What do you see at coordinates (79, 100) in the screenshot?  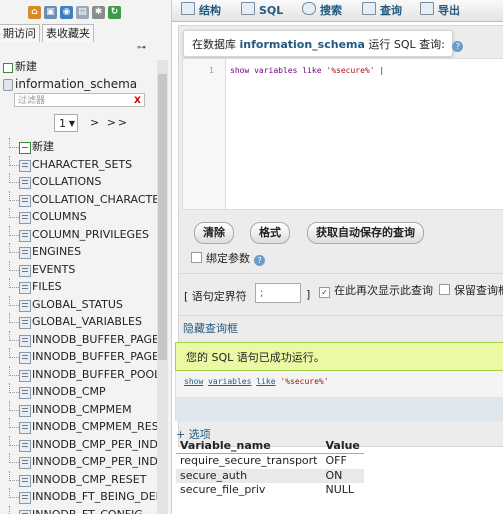 I see `filter-input: 过滤器 X` at bounding box center [79, 100].